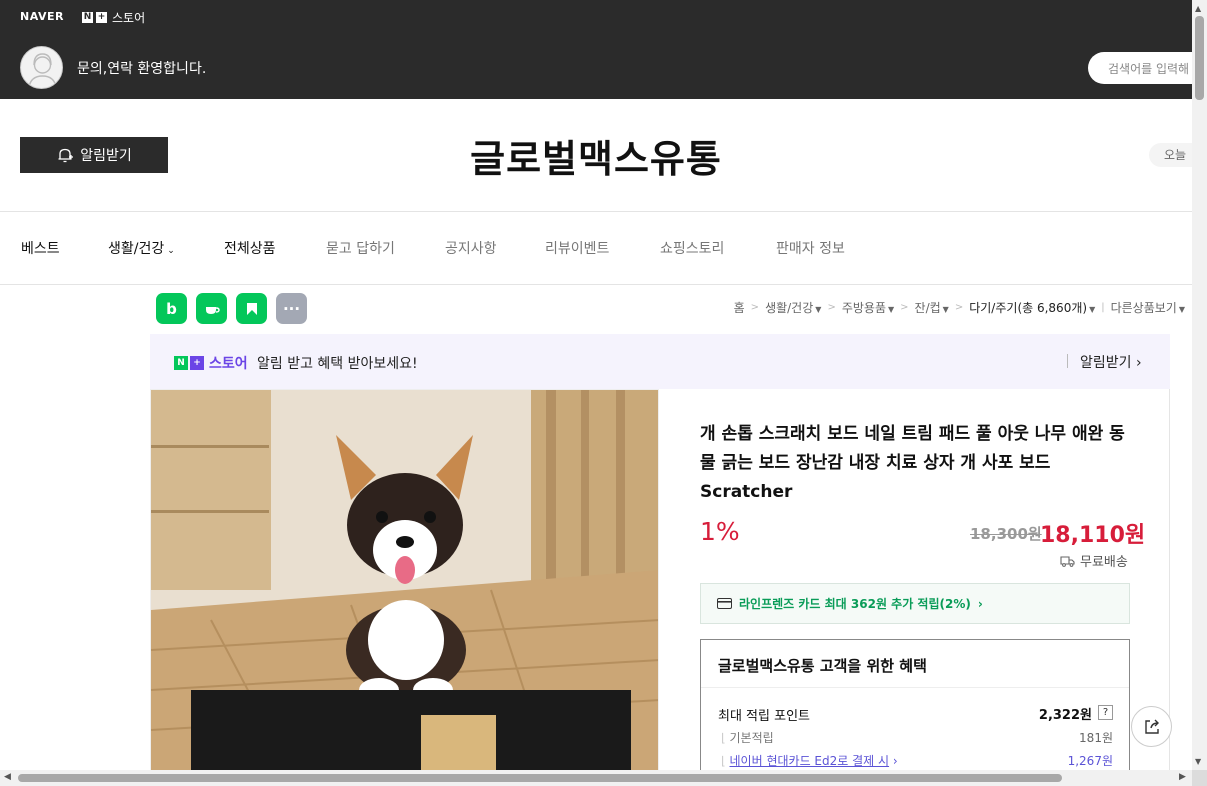 The height and width of the screenshot is (786, 1207). I want to click on share-button, so click(1151, 726).